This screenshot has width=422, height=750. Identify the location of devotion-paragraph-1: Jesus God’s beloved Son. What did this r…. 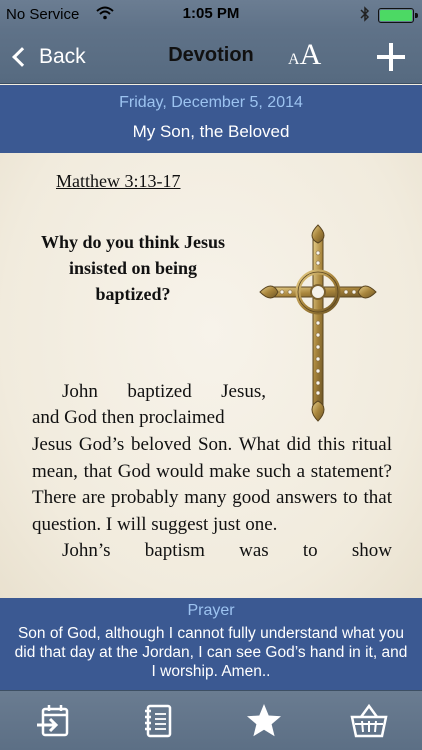
(212, 484).